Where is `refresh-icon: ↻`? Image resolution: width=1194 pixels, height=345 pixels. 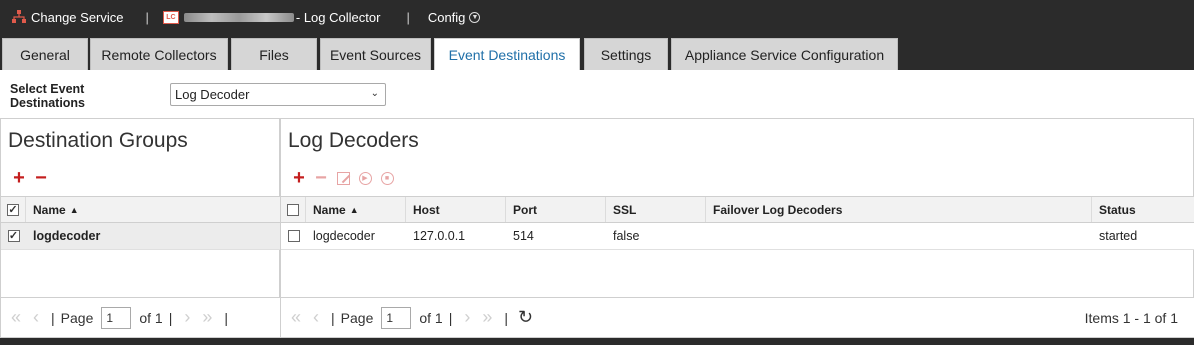 refresh-icon: ↻ is located at coordinates (525, 317).